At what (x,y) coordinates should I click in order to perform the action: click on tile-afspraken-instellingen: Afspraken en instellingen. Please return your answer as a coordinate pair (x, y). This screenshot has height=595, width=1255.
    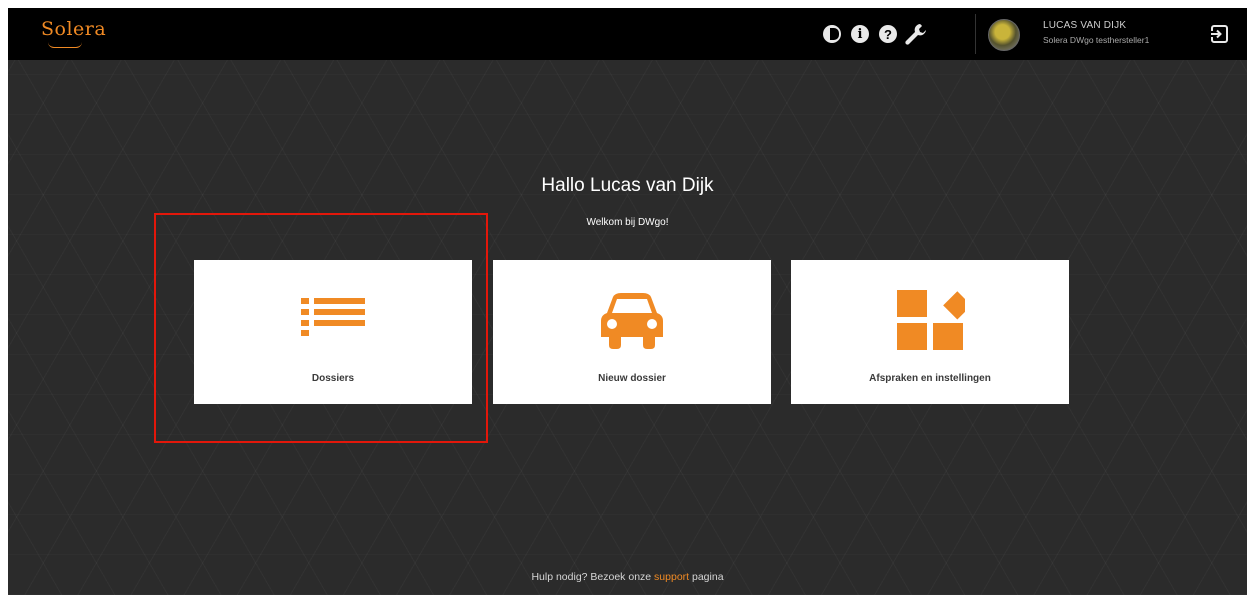
    Looking at the image, I should click on (930, 332).